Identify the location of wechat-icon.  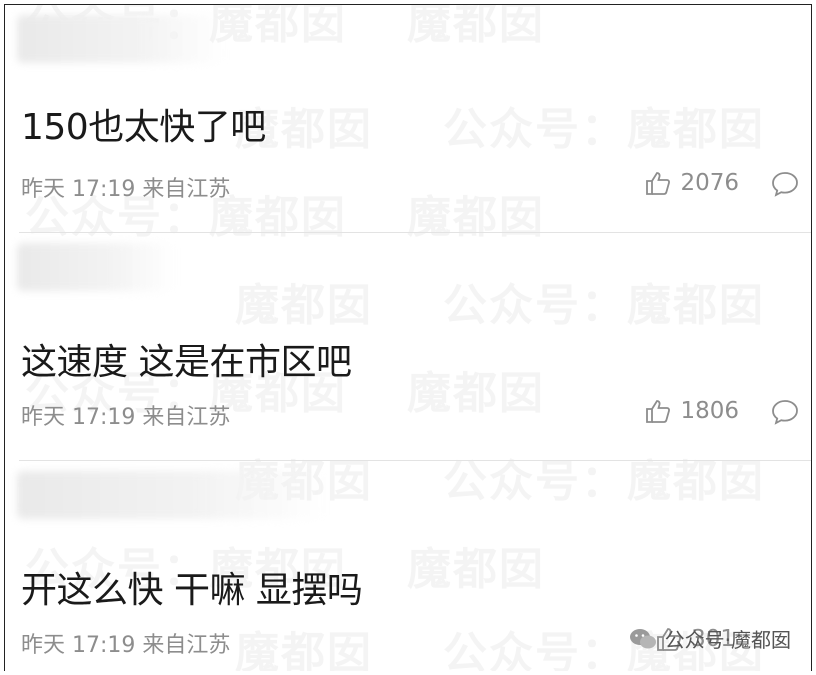
(643, 639).